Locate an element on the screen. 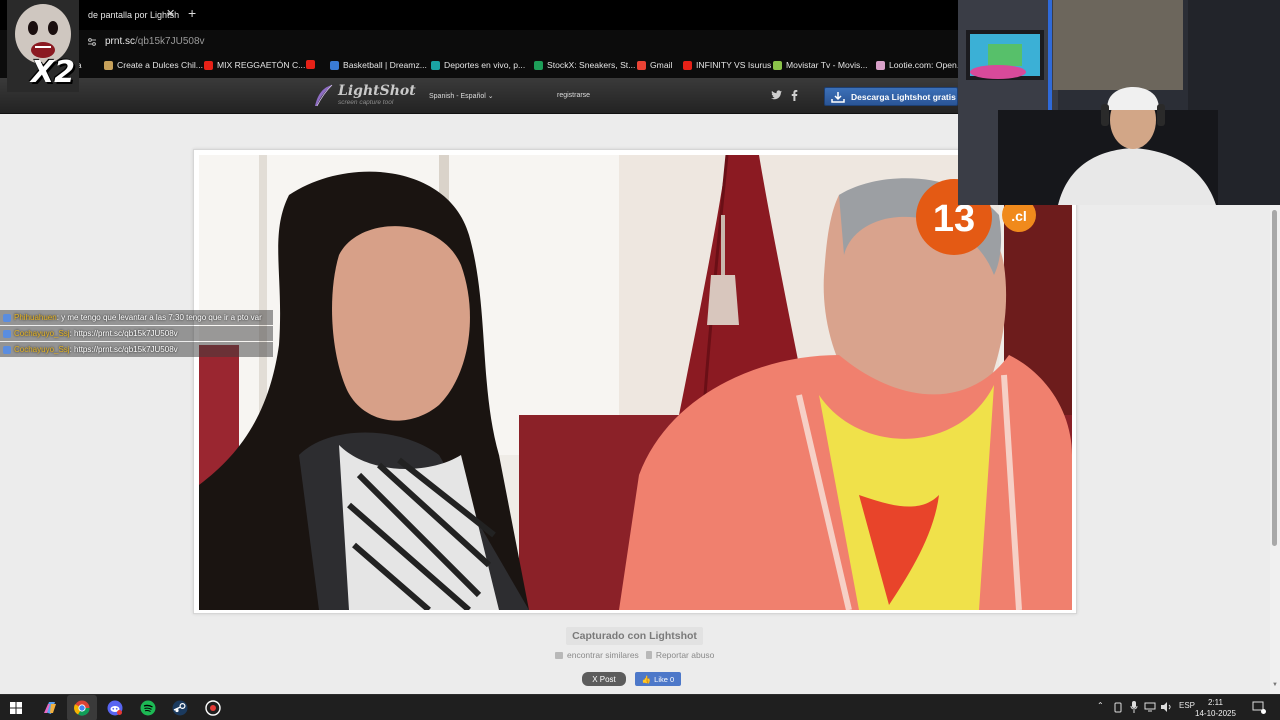 This screenshot has width=1280, height=720. bookmark-label: INFINITY VS Isurus is located at coordinates (734, 65).